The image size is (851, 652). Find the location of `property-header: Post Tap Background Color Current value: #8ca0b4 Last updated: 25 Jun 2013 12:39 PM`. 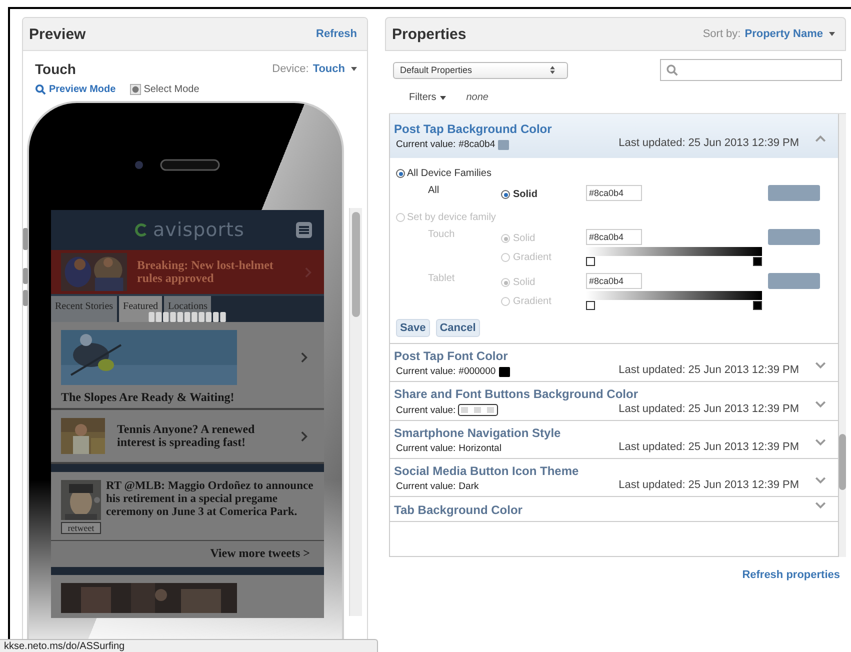

property-header: Post Tap Background Color Current value: #8ca0b4 Last updated: 25 Jun 2013 12:39 PM is located at coordinates (614, 136).